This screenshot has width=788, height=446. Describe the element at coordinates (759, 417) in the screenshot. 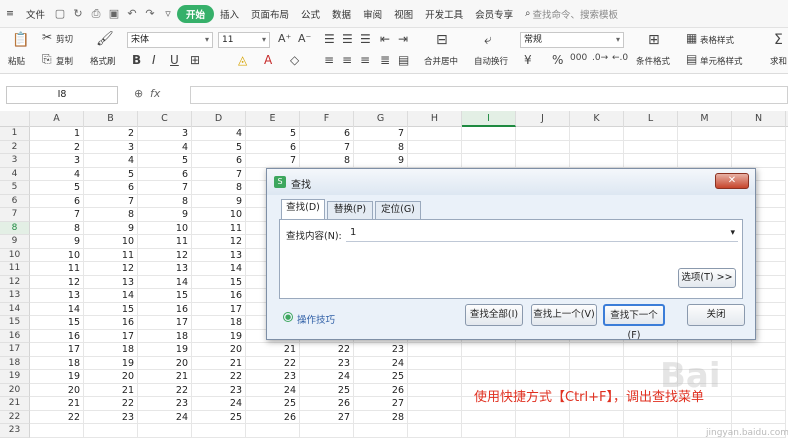

I see `cell-N22` at that location.